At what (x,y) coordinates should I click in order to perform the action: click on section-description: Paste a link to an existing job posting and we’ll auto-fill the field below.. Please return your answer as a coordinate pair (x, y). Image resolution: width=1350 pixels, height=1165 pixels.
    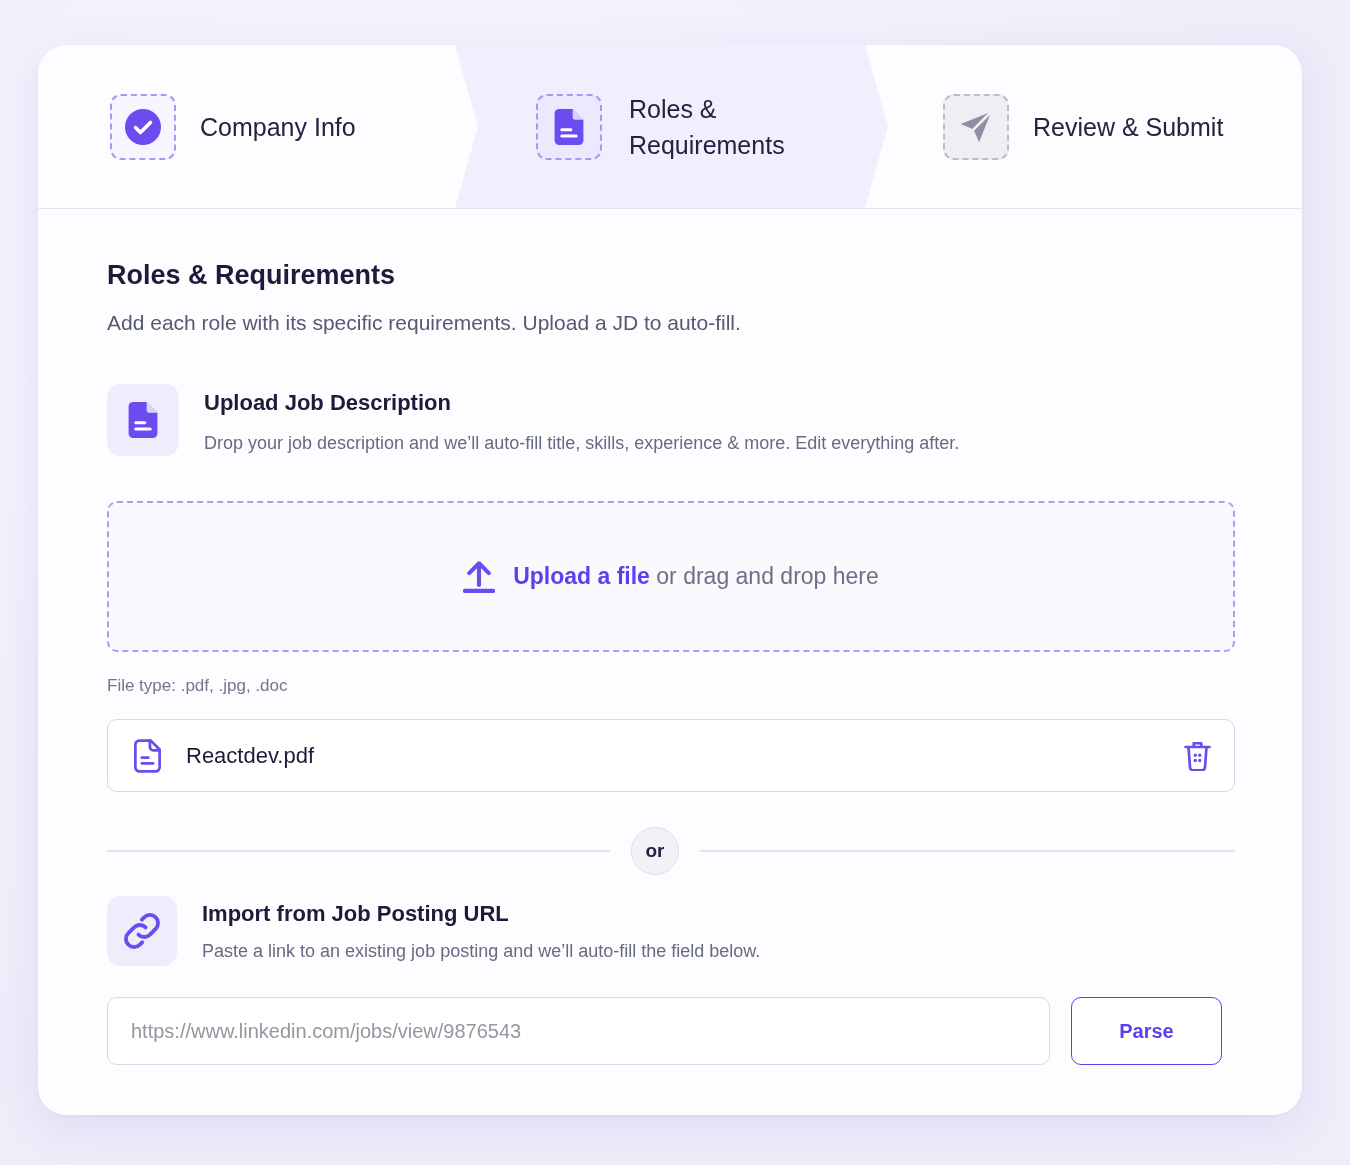
    Looking at the image, I should click on (481, 951).